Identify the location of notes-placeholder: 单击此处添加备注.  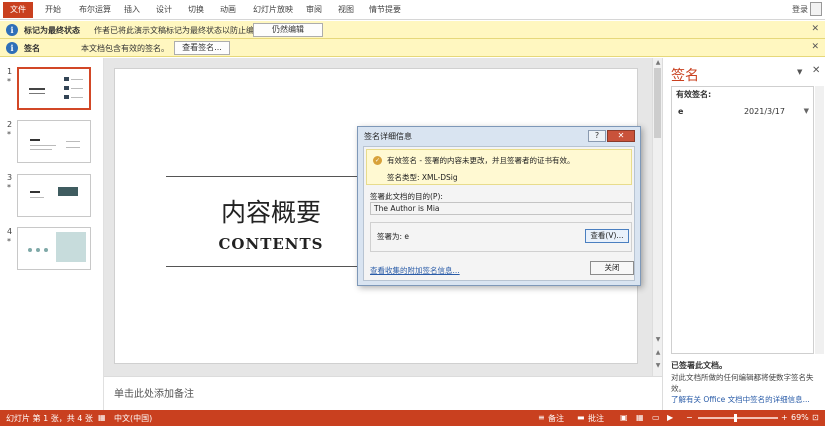
(154, 392).